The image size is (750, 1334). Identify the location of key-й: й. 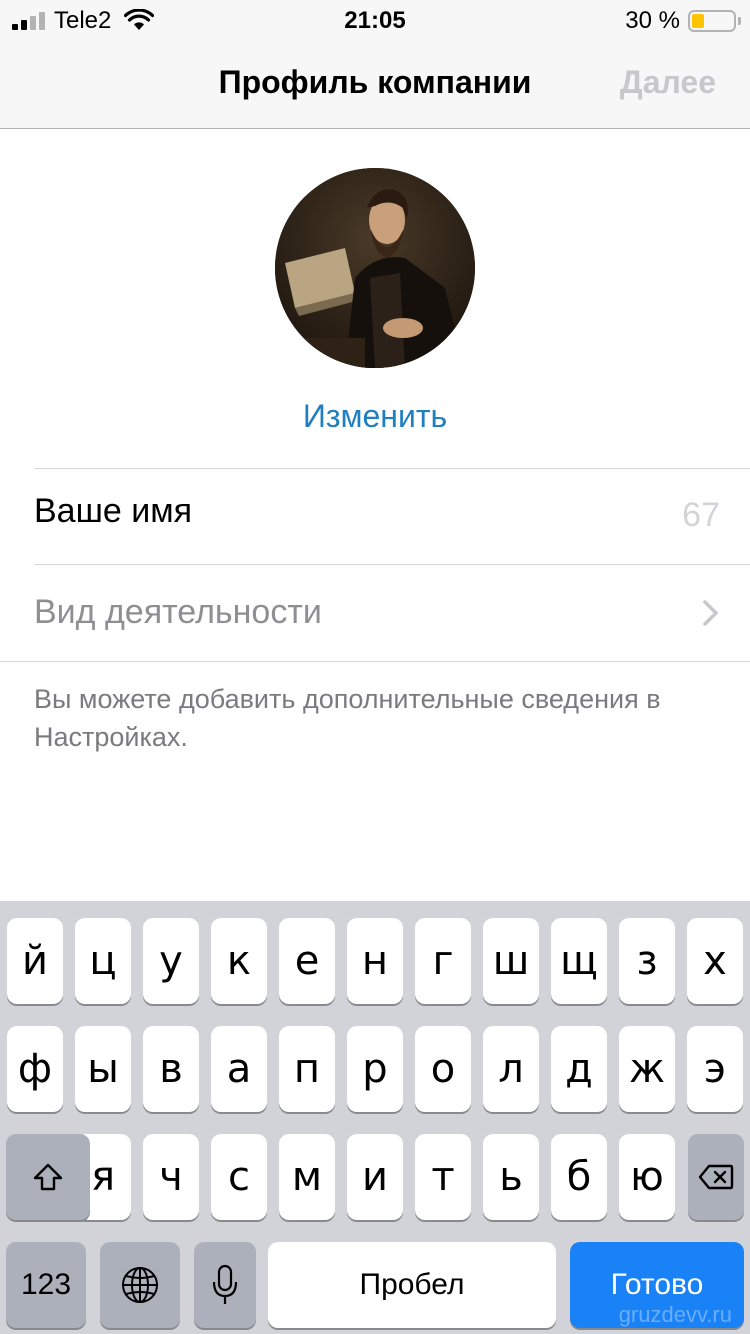
(35, 961).